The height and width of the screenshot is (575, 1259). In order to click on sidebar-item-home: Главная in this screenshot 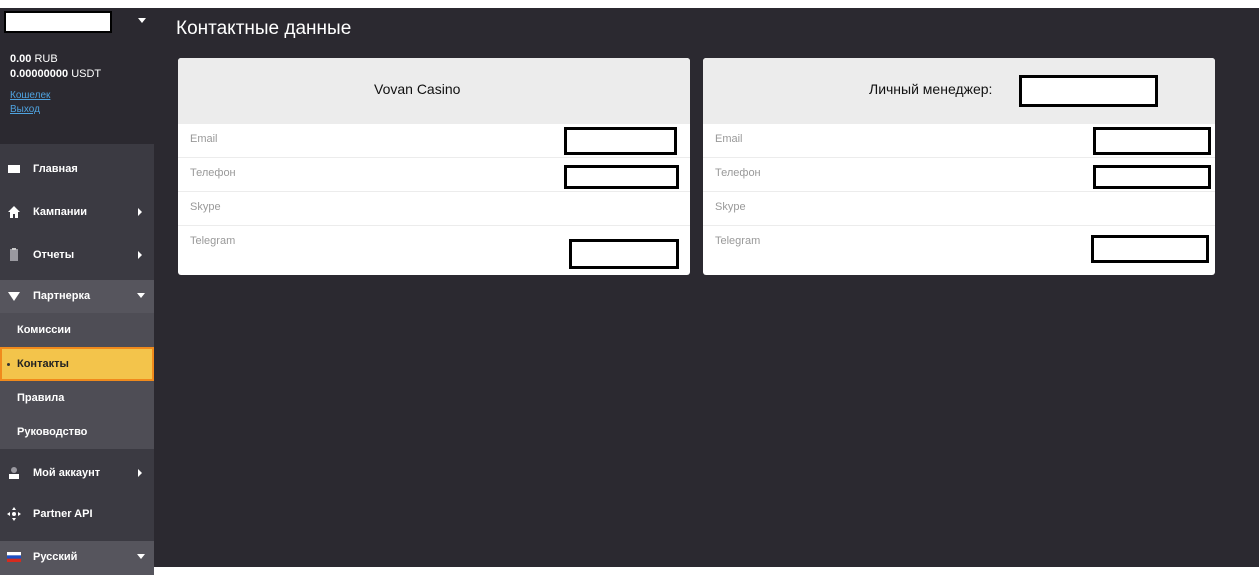, I will do `click(77, 170)`.